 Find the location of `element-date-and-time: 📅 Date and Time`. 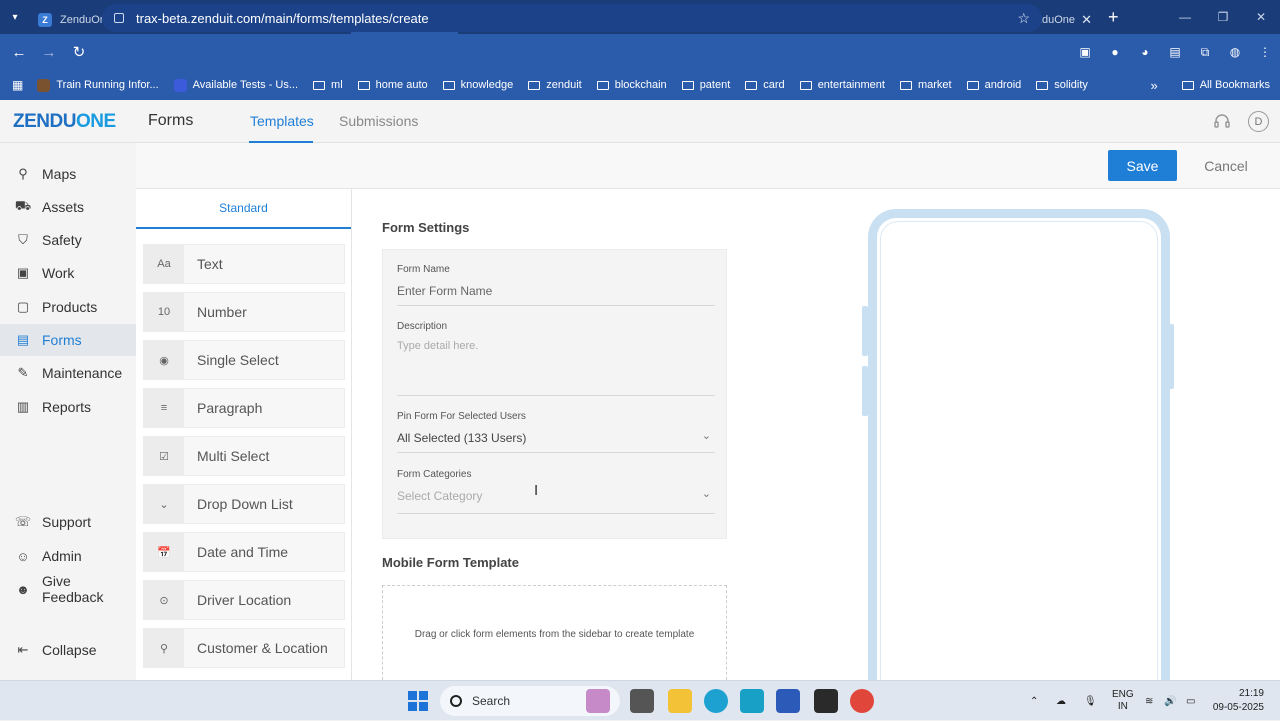

element-date-and-time: 📅 Date and Time is located at coordinates (244, 552).